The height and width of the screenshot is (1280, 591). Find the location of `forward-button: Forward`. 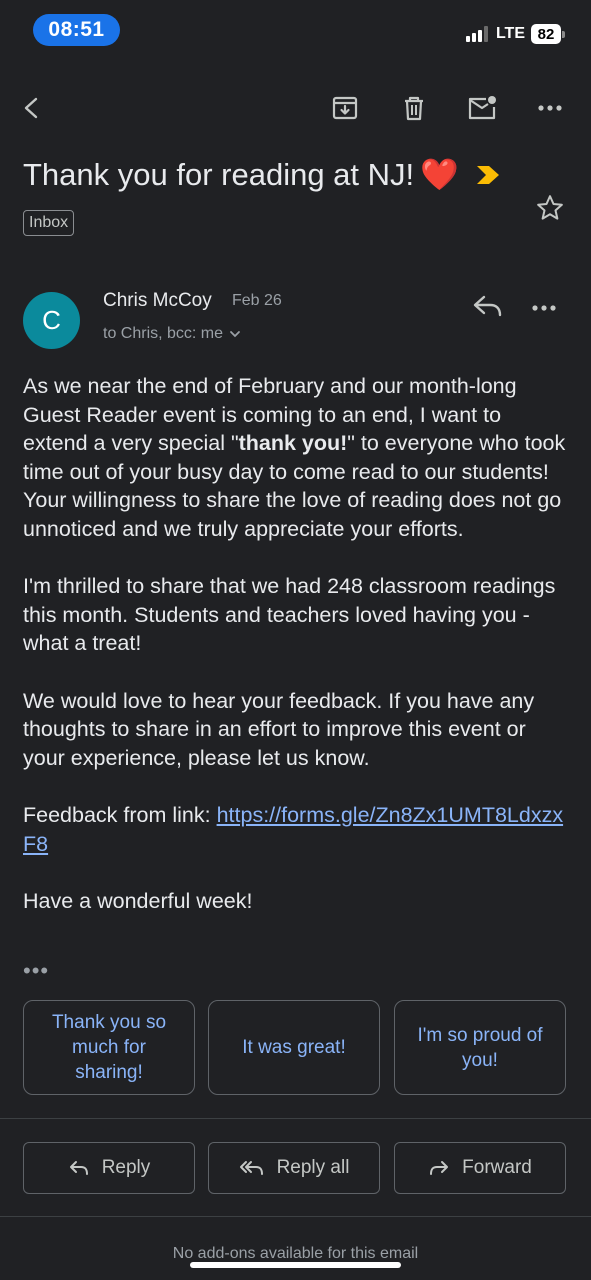

forward-button: Forward is located at coordinates (480, 1168).